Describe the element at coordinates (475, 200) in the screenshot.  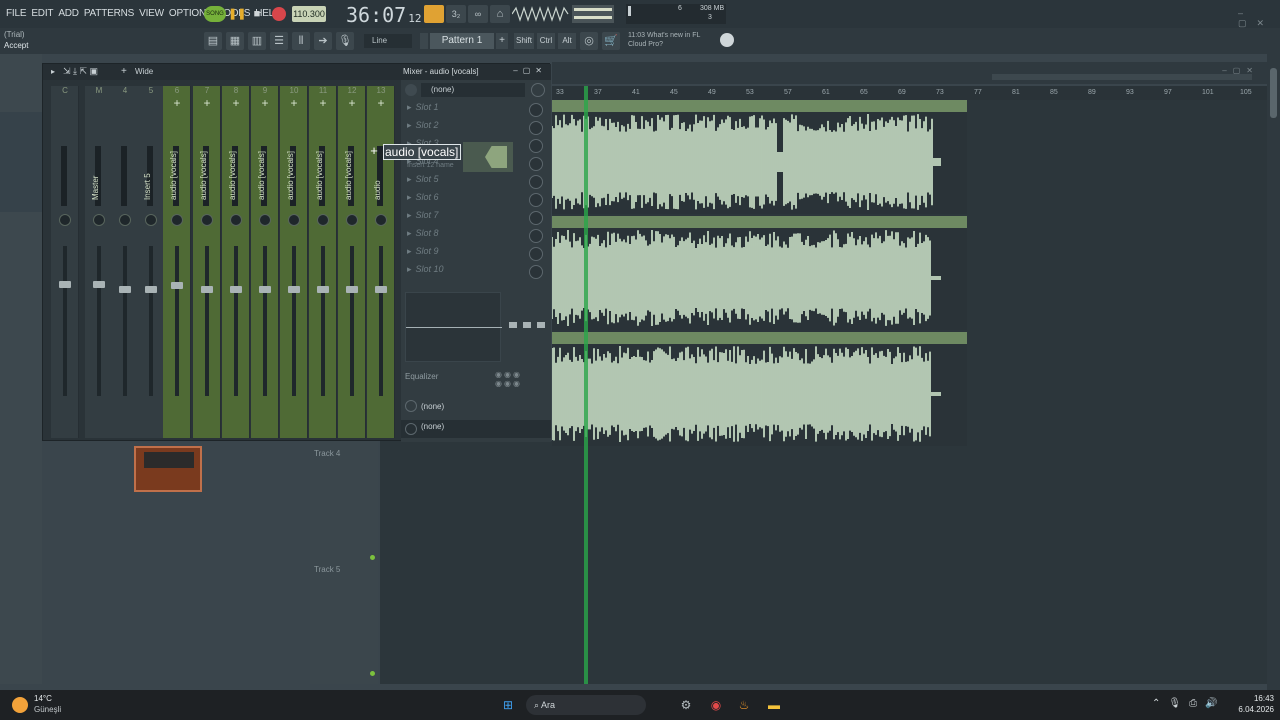
I see `effect-slot: ▸ Slot 6` at that location.